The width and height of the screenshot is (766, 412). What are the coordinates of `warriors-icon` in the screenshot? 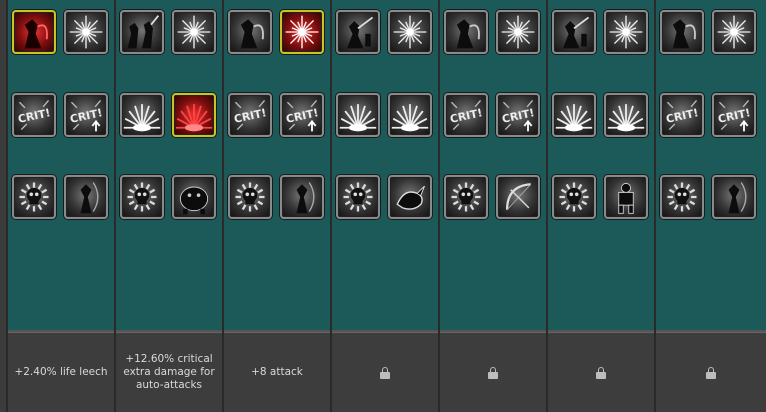 It's located at (142, 32).